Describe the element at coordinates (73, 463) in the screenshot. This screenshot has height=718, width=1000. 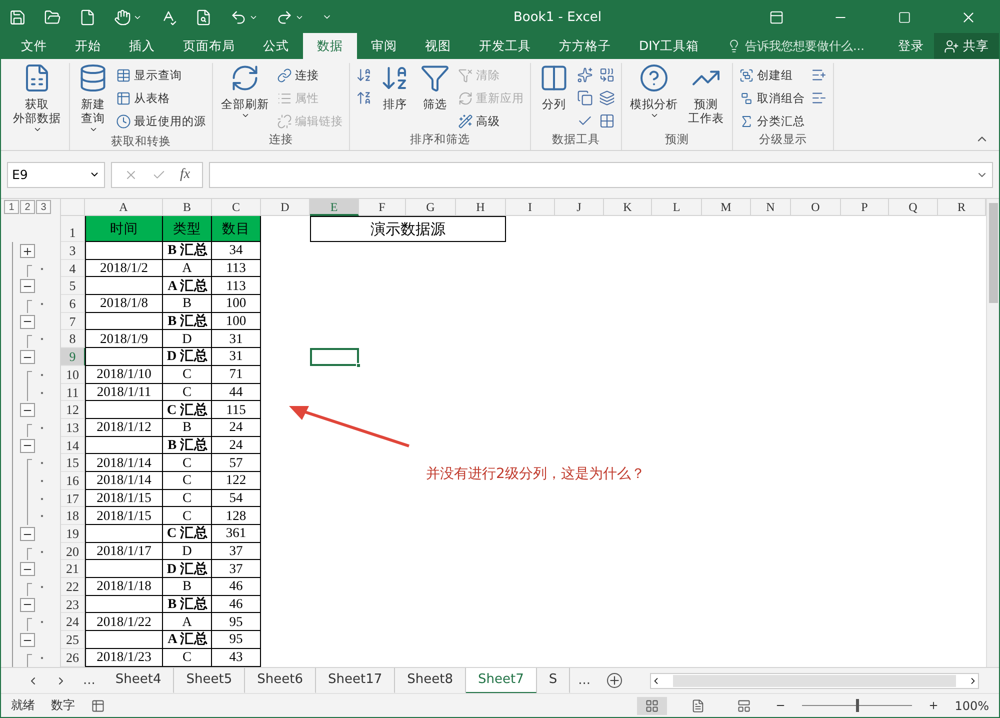
I see `row-header: 15` at that location.